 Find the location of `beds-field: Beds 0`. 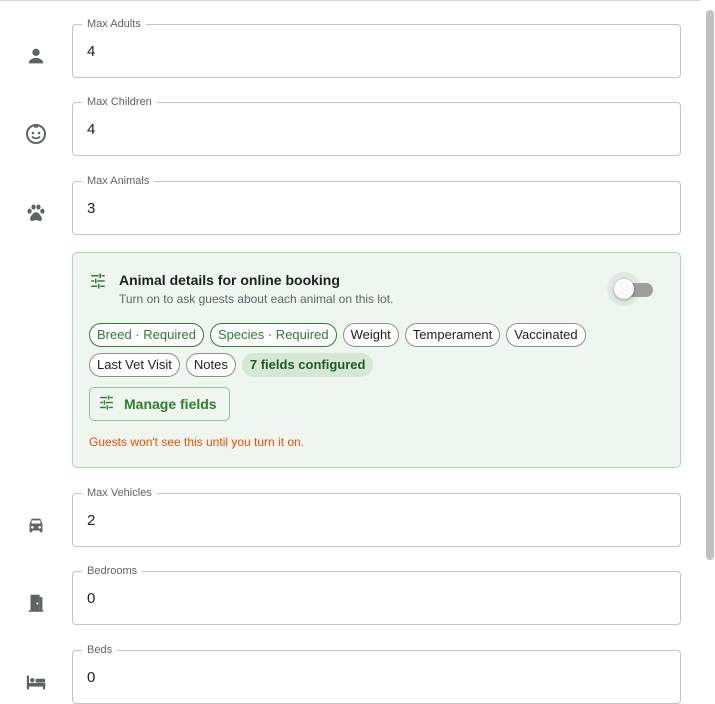

beds-field: Beds 0 is located at coordinates (376, 673).